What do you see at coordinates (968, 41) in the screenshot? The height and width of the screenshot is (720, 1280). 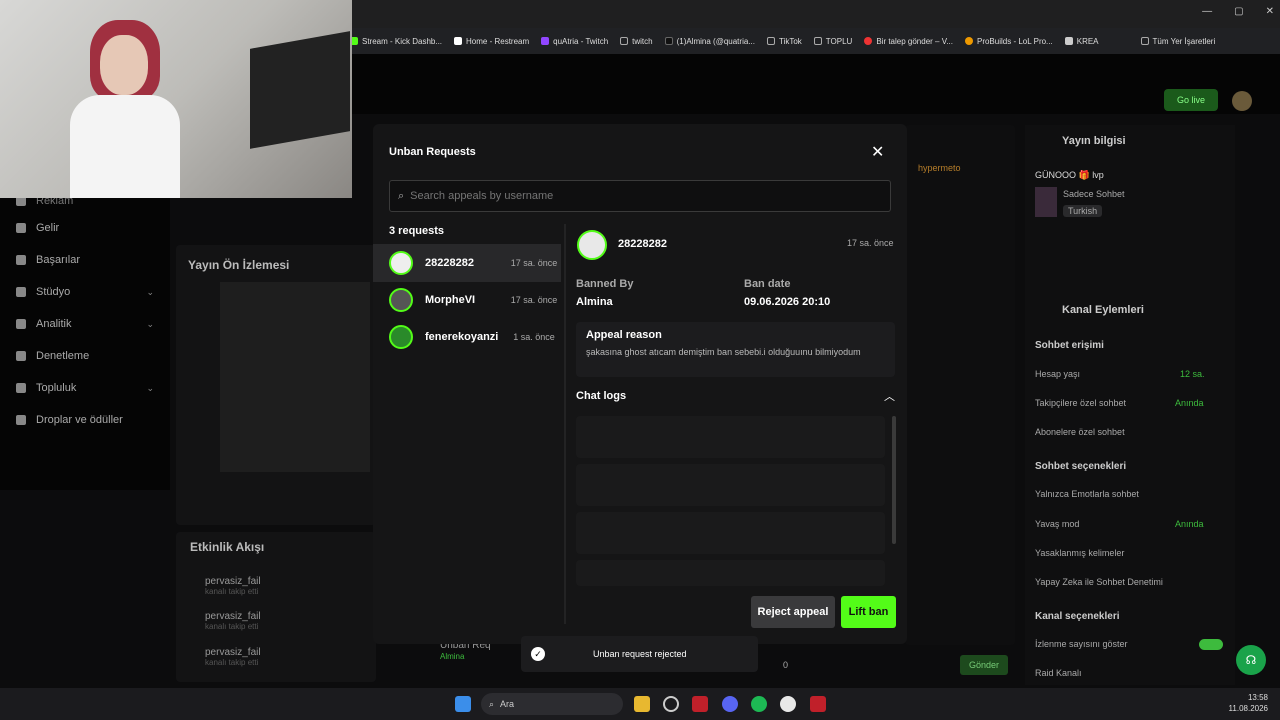 I see `probuilds-icon` at bounding box center [968, 41].